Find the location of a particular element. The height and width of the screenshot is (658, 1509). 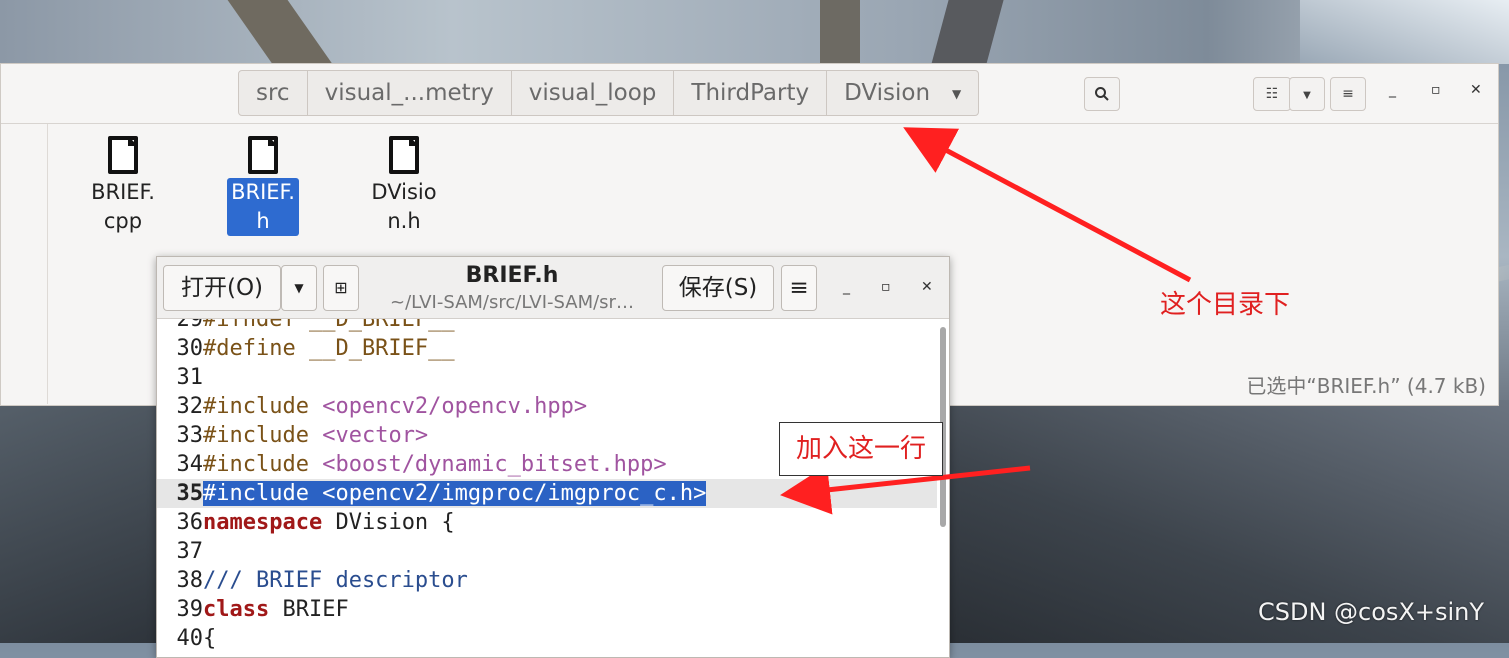

arrow-to-directory is located at coordinates (1047, 205).